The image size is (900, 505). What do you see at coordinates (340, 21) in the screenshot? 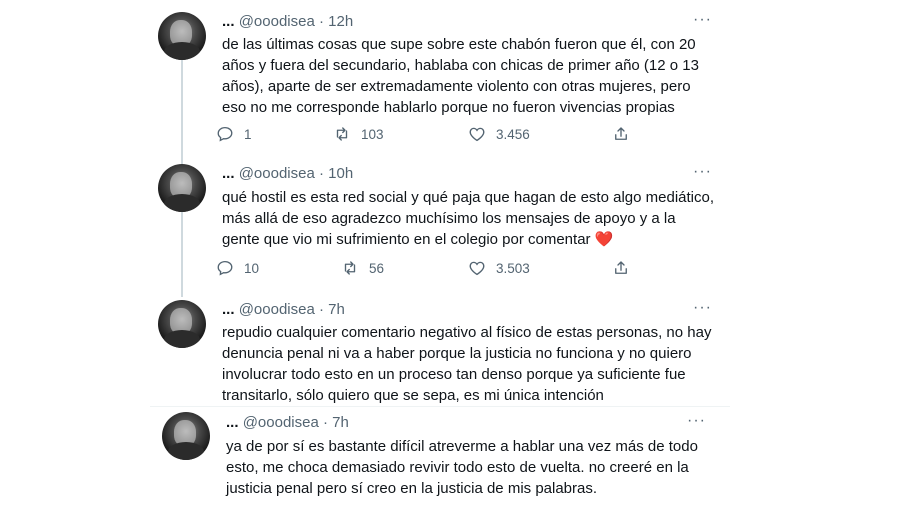
I see `timestamp: 12h` at bounding box center [340, 21].